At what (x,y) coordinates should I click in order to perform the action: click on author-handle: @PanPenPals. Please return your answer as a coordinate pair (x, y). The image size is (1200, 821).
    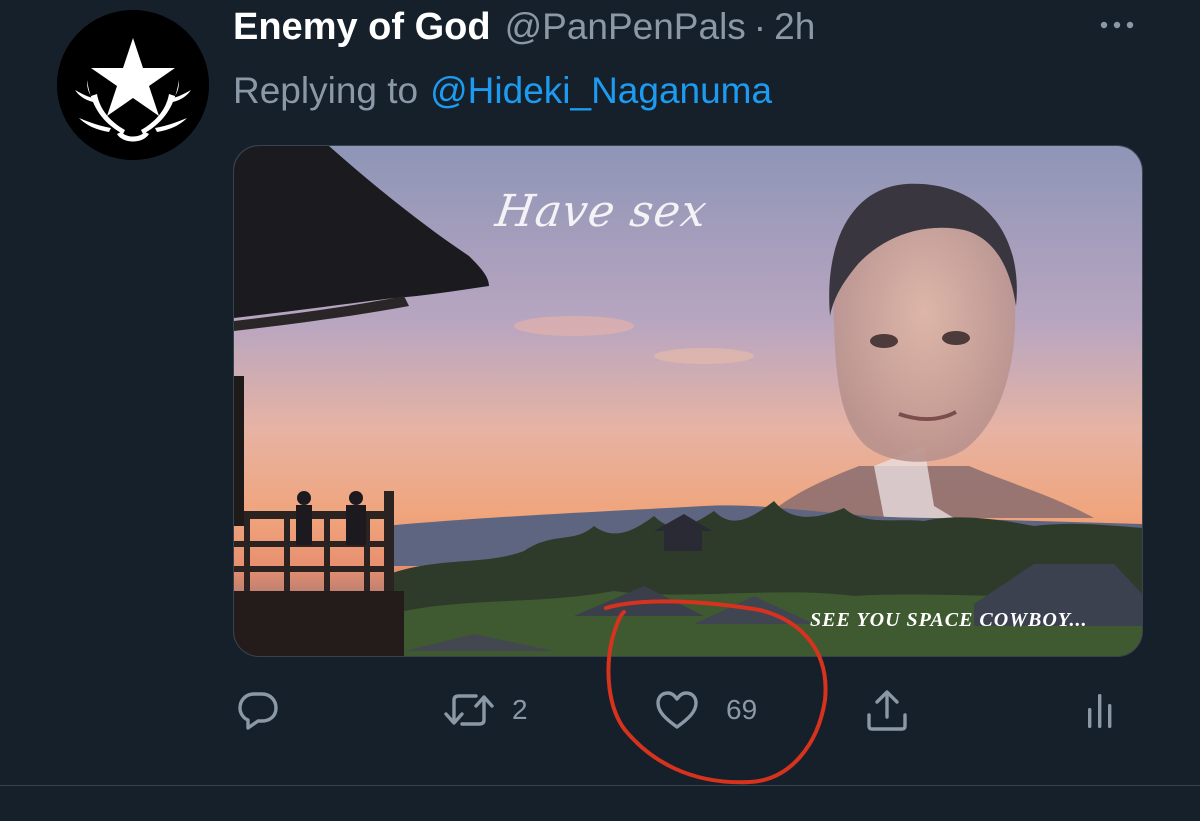
    Looking at the image, I should click on (625, 27).